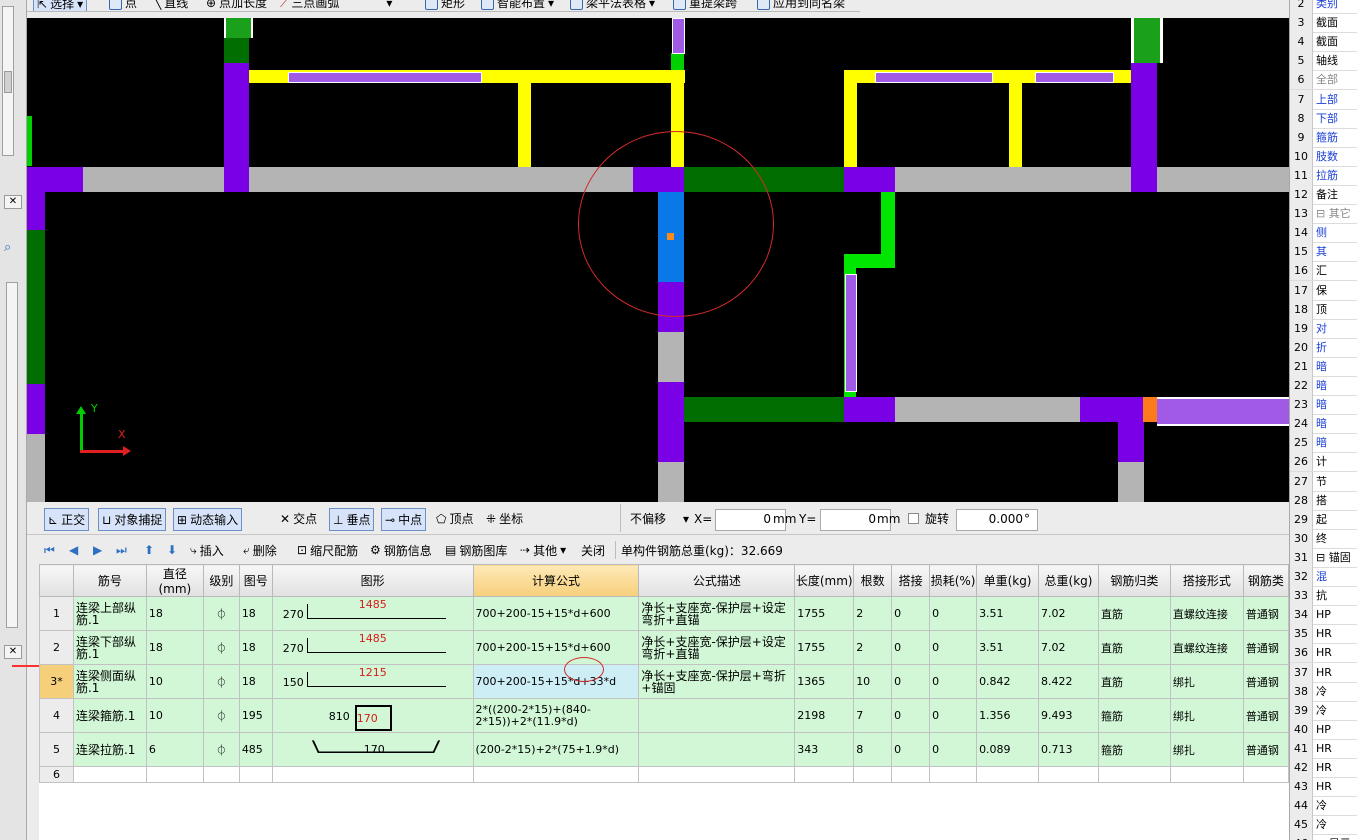 This screenshot has height=840, width=1357. Describe the element at coordinates (717, 580) in the screenshot. I see `col-header: 公式描述` at that location.